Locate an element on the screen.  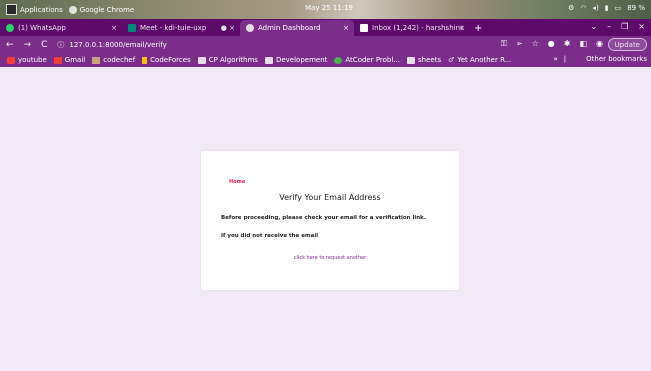
tab-search-icon: ⌄ is located at coordinates (593, 26).